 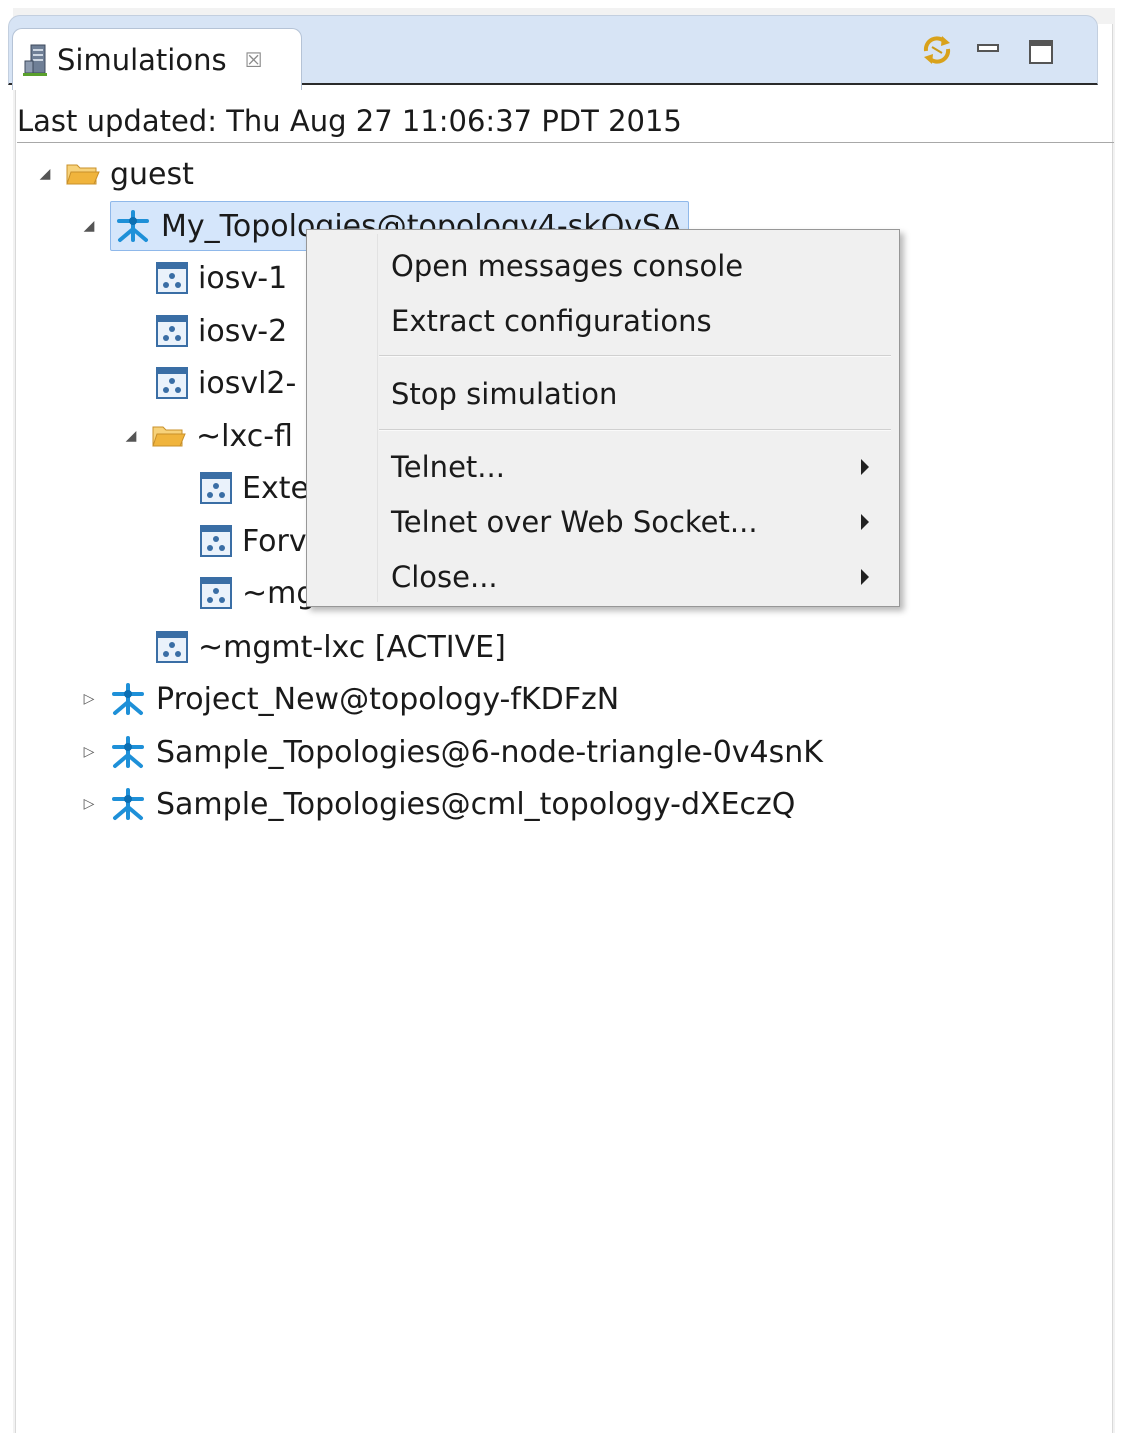 What do you see at coordinates (244, 436) in the screenshot?
I see `tree-item-label: ~lxc-fl` at bounding box center [244, 436].